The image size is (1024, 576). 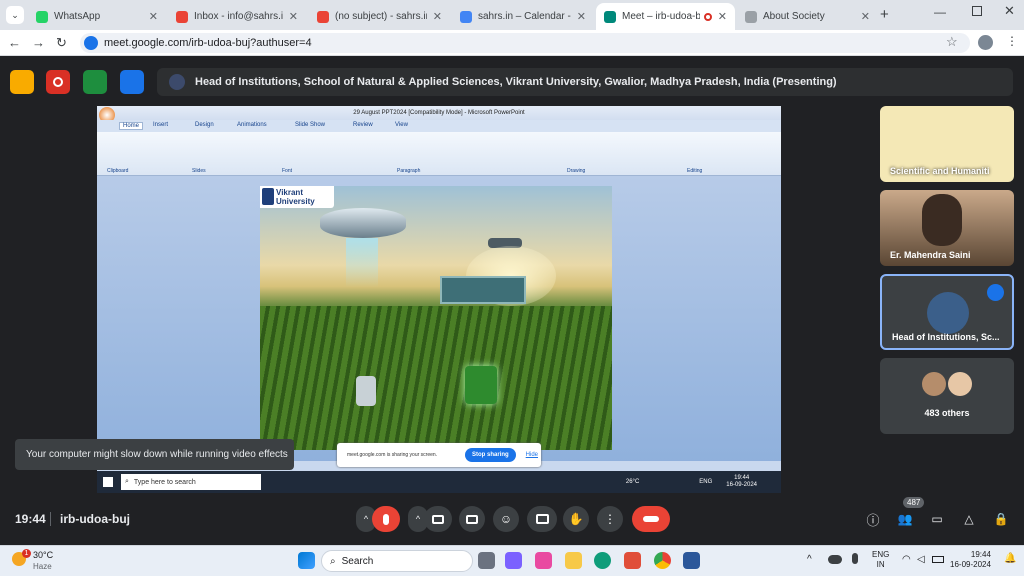 I want to click on effects-icon, so click(x=132, y=82).